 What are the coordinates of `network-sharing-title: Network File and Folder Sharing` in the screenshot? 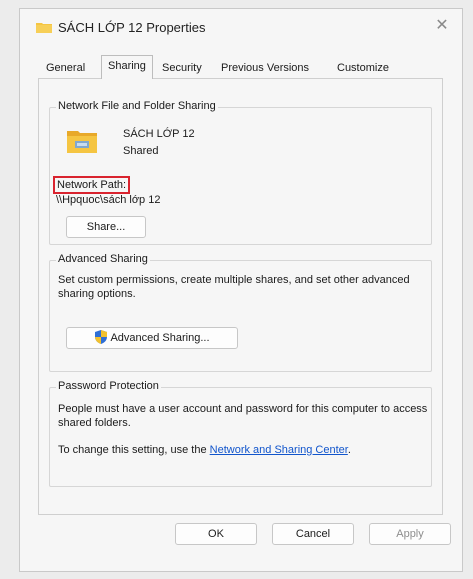 It's located at (137, 106).